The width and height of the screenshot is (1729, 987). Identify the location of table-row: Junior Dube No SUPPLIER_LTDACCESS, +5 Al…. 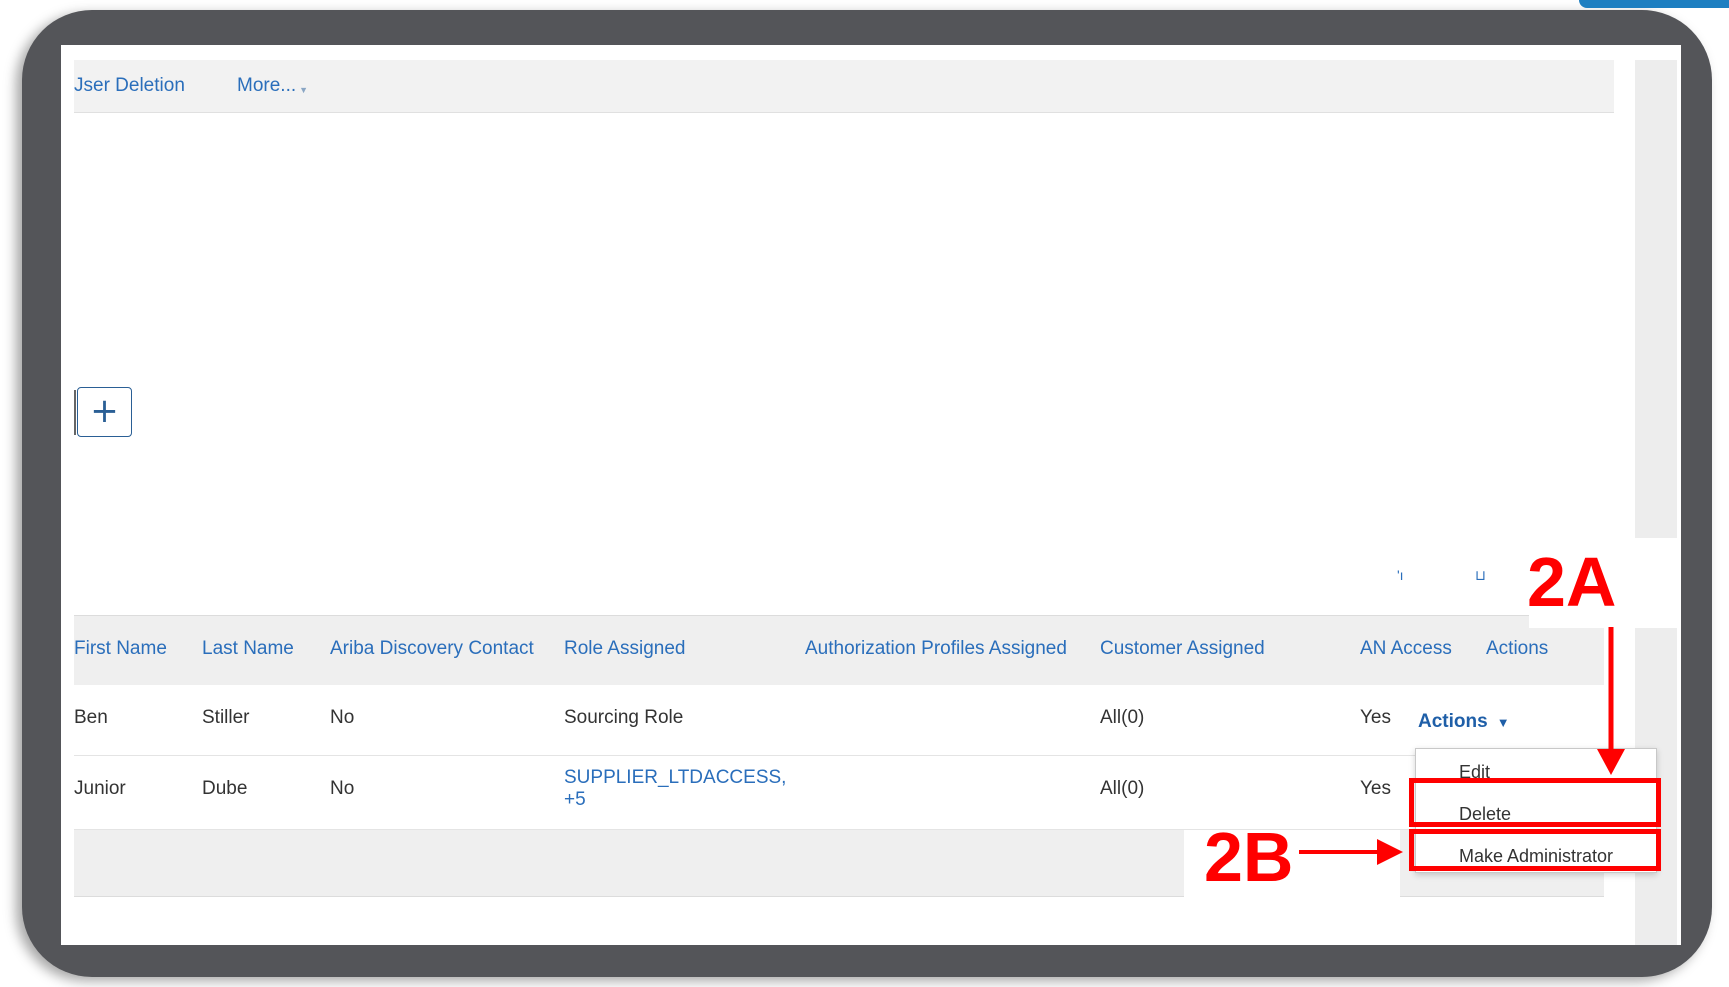
(839, 793).